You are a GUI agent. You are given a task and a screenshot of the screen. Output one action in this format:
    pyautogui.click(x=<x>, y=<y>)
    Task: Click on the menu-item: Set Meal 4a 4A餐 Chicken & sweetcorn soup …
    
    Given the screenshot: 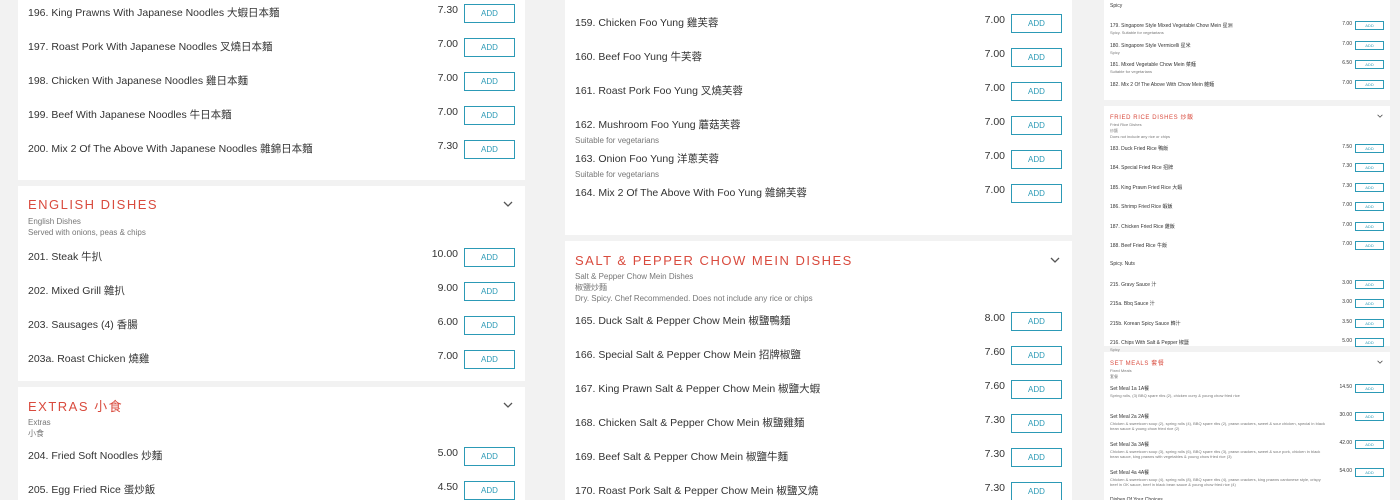 What is the action you would take?
    pyautogui.click(x=1247, y=482)
    